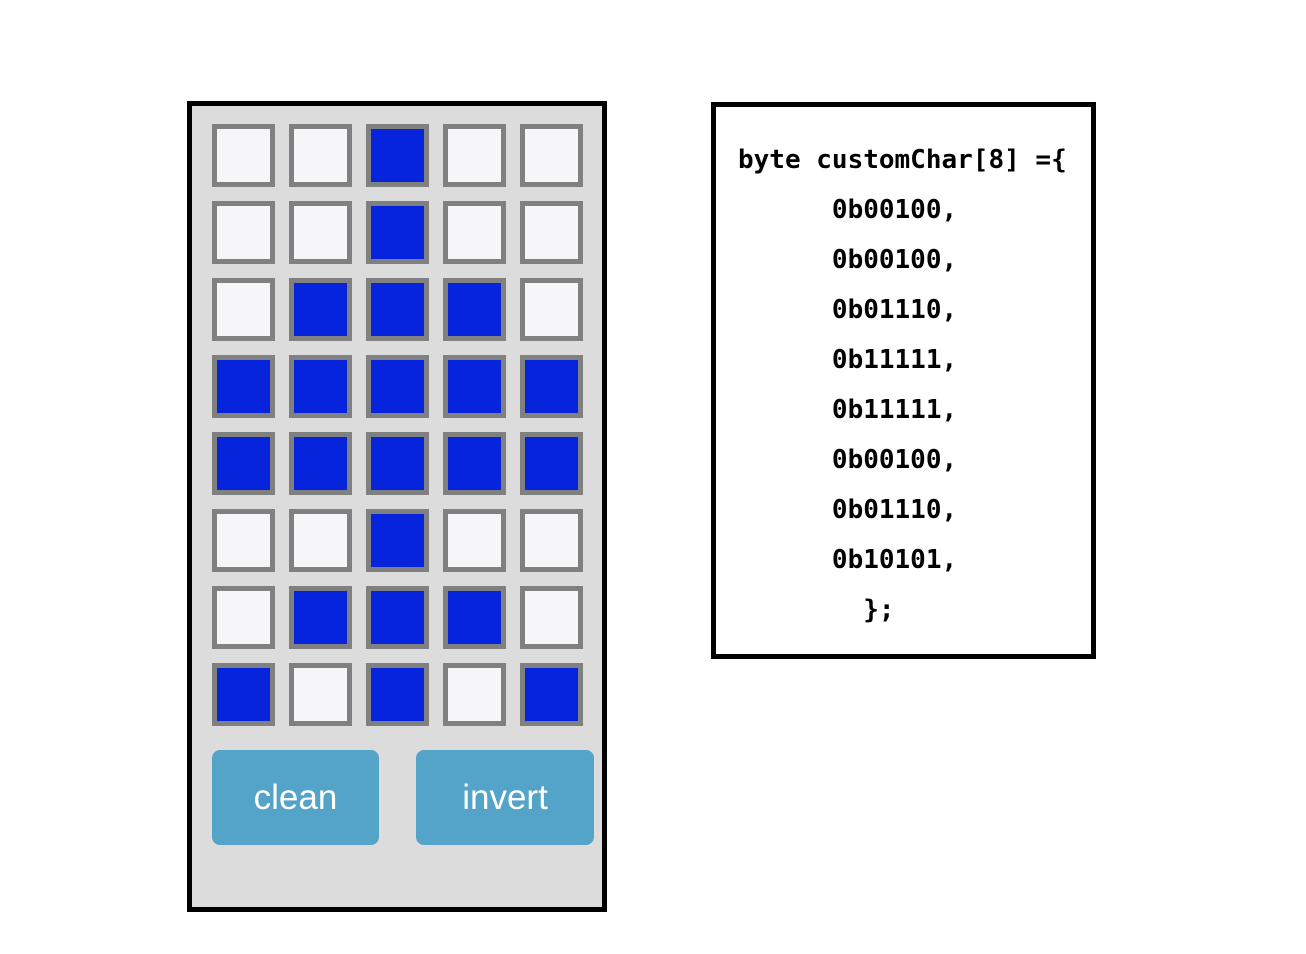  Describe the element at coordinates (397, 309) in the screenshot. I see `pixel-cell-r3-c3` at that location.